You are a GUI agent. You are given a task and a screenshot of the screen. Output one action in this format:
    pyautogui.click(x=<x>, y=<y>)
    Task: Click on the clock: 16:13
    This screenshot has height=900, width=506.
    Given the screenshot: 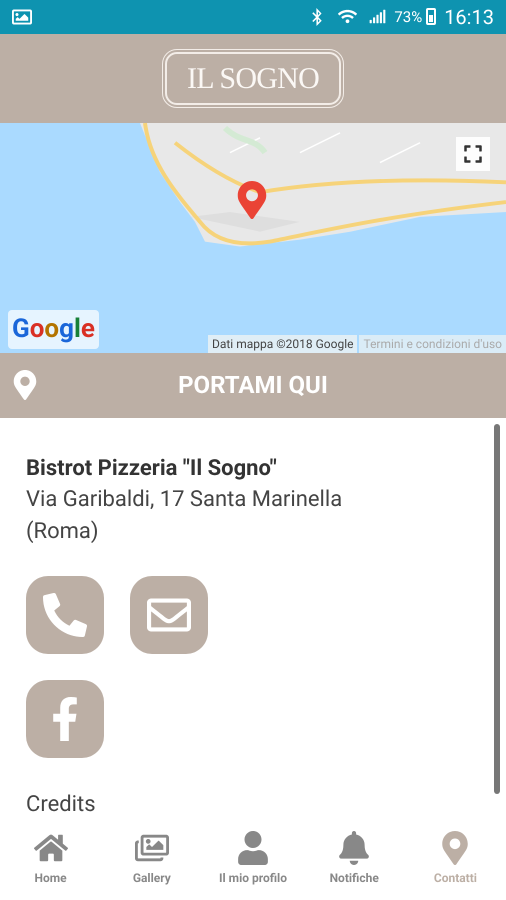 What is the action you would take?
    pyautogui.click(x=469, y=17)
    